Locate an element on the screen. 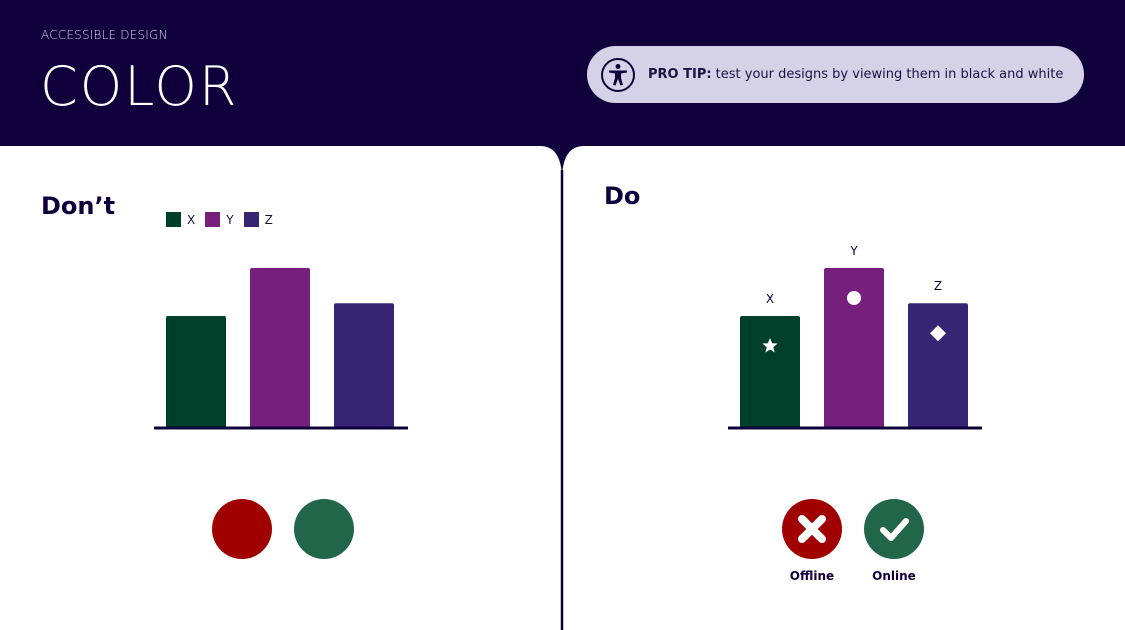 Image resolution: width=1125 pixels, height=630 pixels. circle-marker-icon is located at coordinates (854, 298).